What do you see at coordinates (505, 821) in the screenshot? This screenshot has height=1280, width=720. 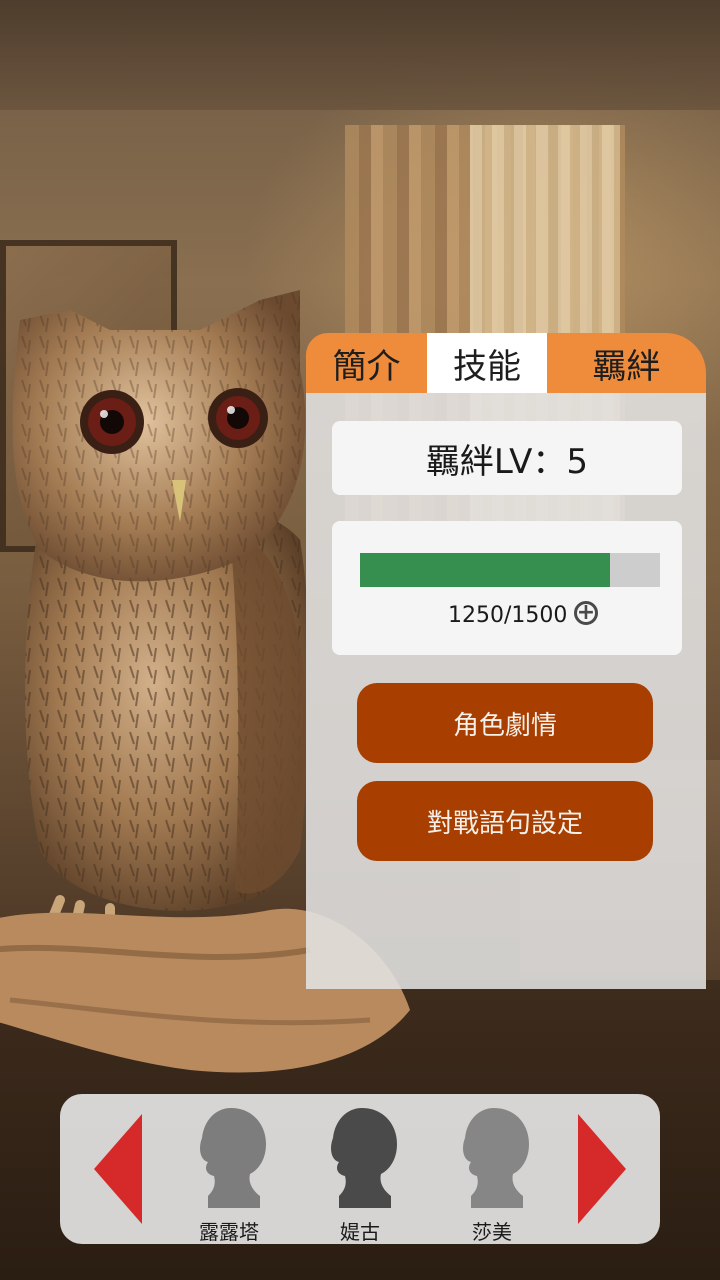 I see `battle-phrase-settings-button: 對戰語句設定` at bounding box center [505, 821].